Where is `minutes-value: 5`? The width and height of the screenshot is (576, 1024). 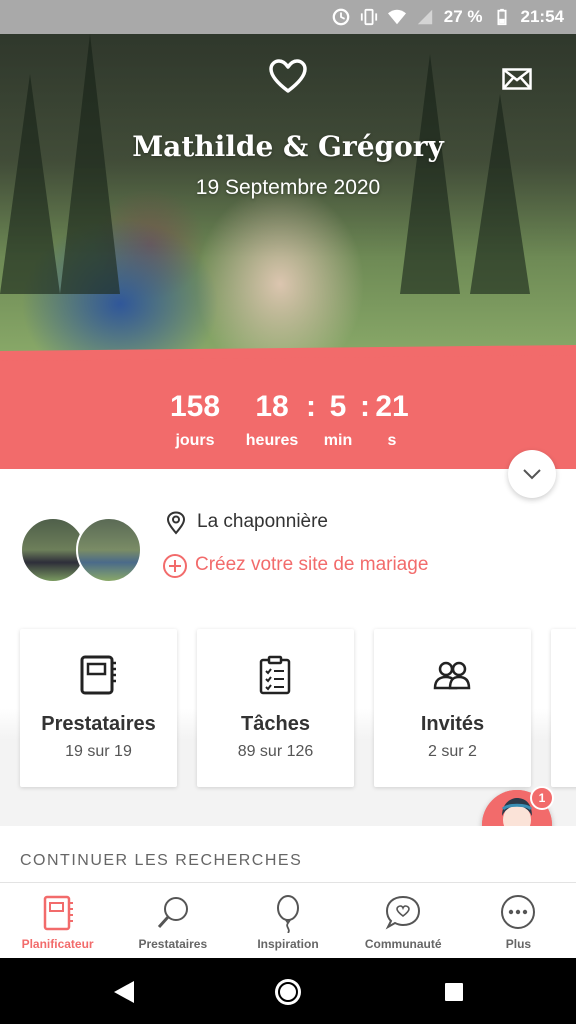 minutes-value: 5 is located at coordinates (338, 406).